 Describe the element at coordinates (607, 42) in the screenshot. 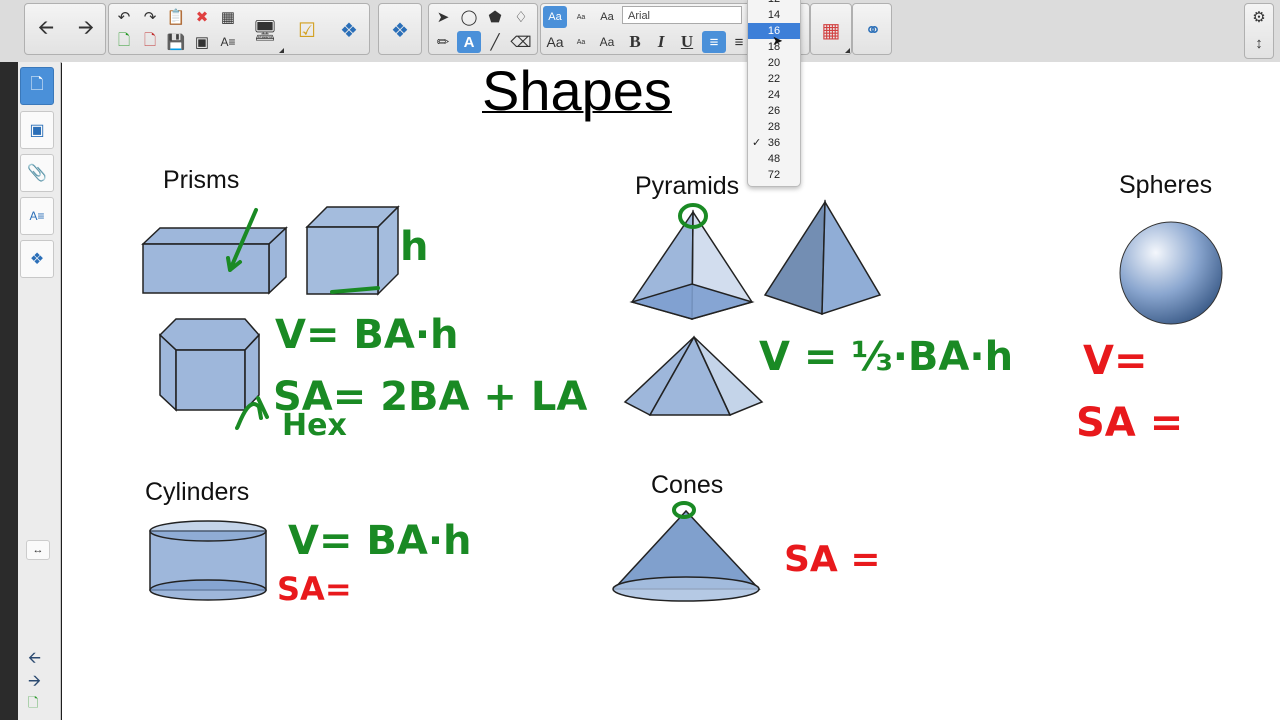

I see `style-button-6: Aa` at that location.